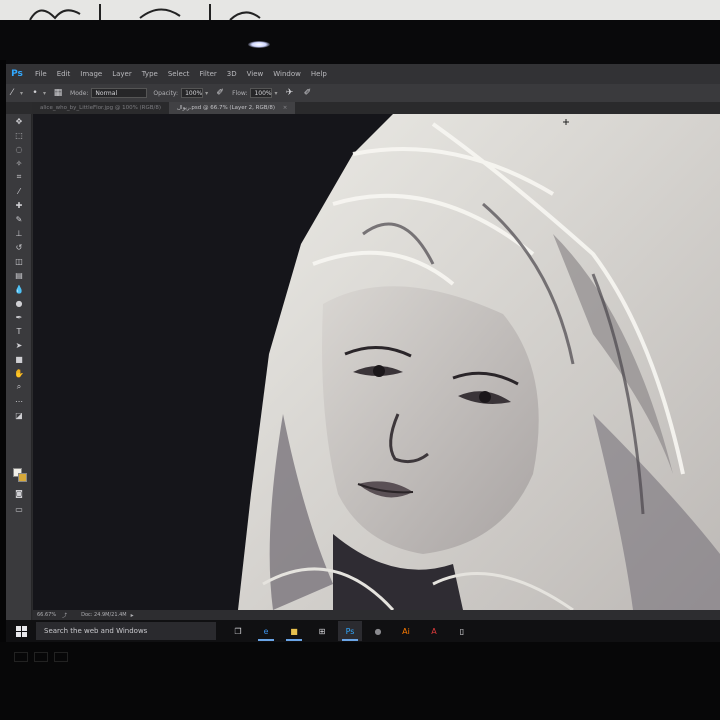 Image resolution: width=720 pixels, height=720 pixels. I want to click on airbrush-icon: ✈, so click(289, 93).